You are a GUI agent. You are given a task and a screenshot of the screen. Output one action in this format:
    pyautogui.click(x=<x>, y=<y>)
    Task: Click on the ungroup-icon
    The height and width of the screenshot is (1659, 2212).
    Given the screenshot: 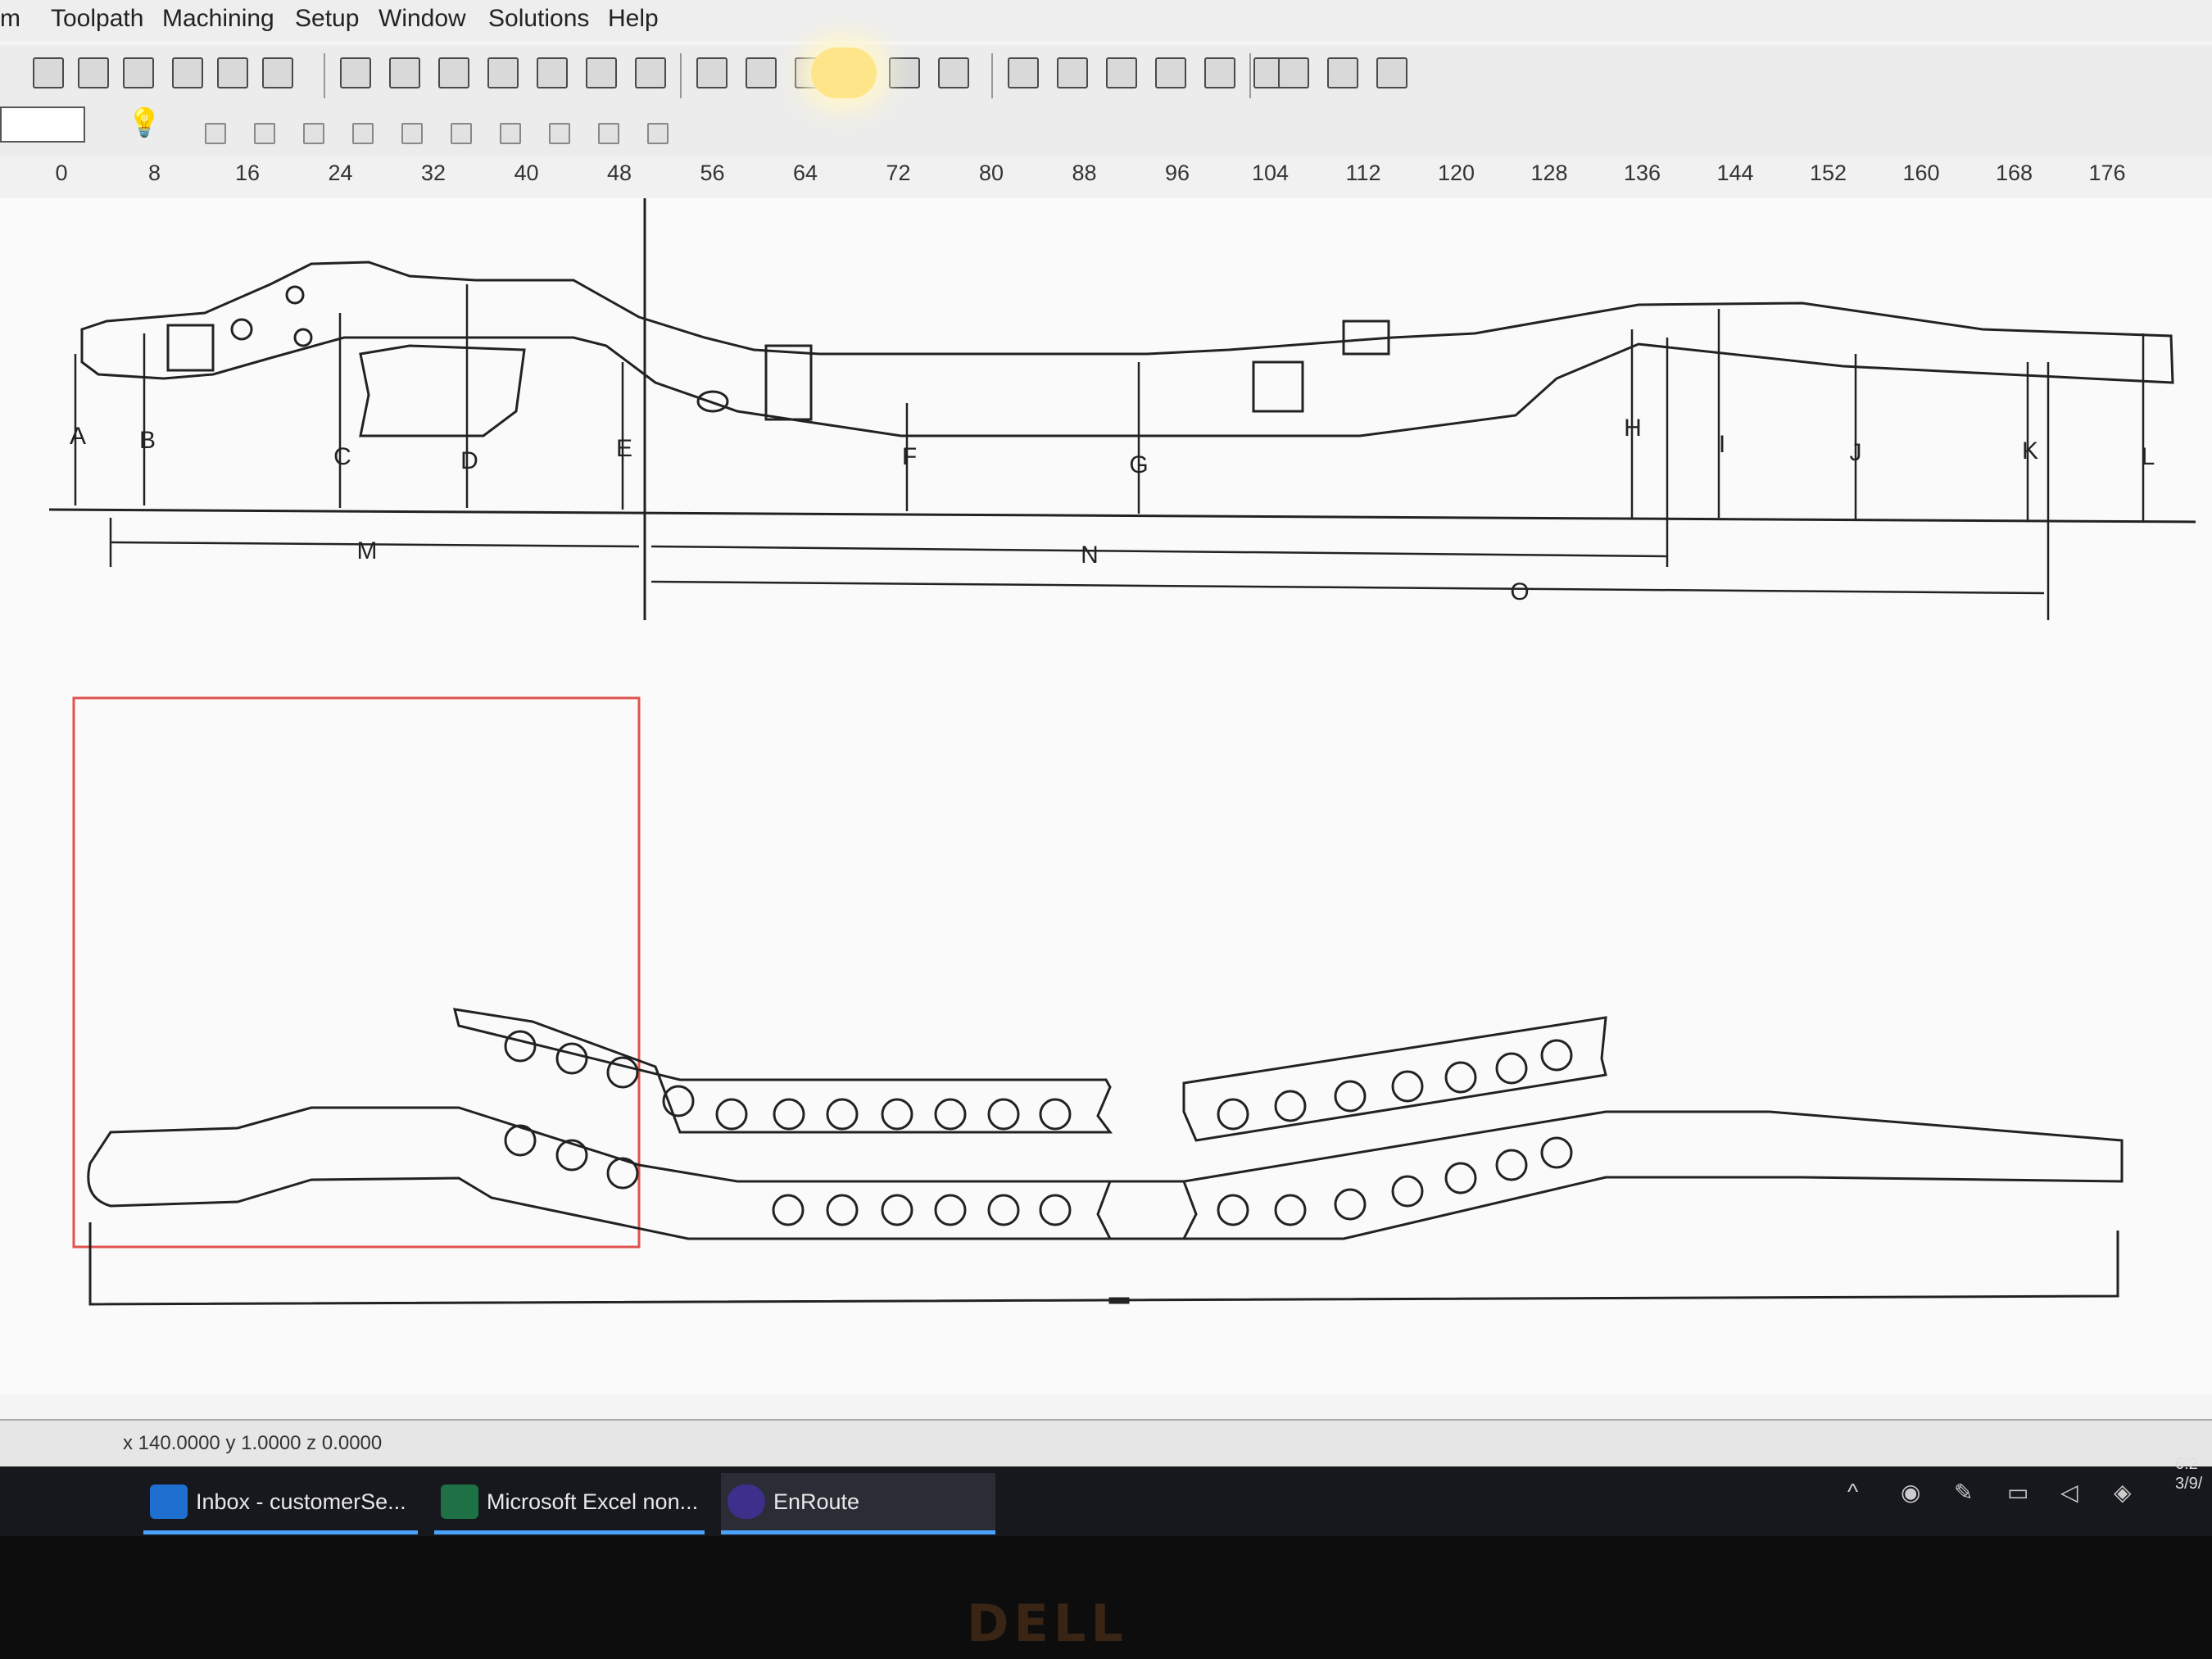 What is the action you would take?
    pyautogui.click(x=904, y=72)
    